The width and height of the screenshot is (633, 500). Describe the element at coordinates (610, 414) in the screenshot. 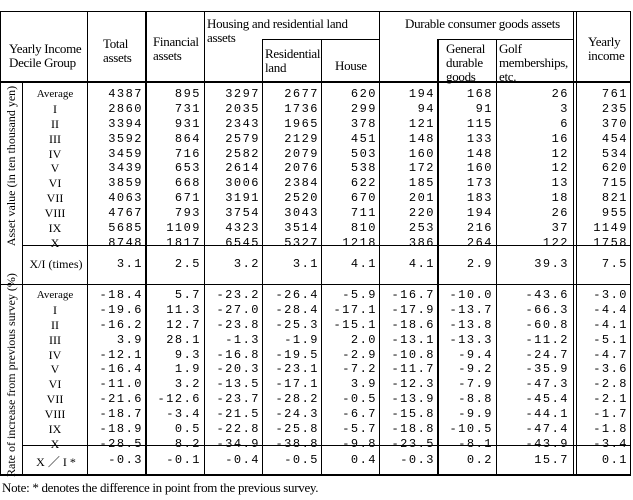

I see `table-cell: -1.7` at that location.